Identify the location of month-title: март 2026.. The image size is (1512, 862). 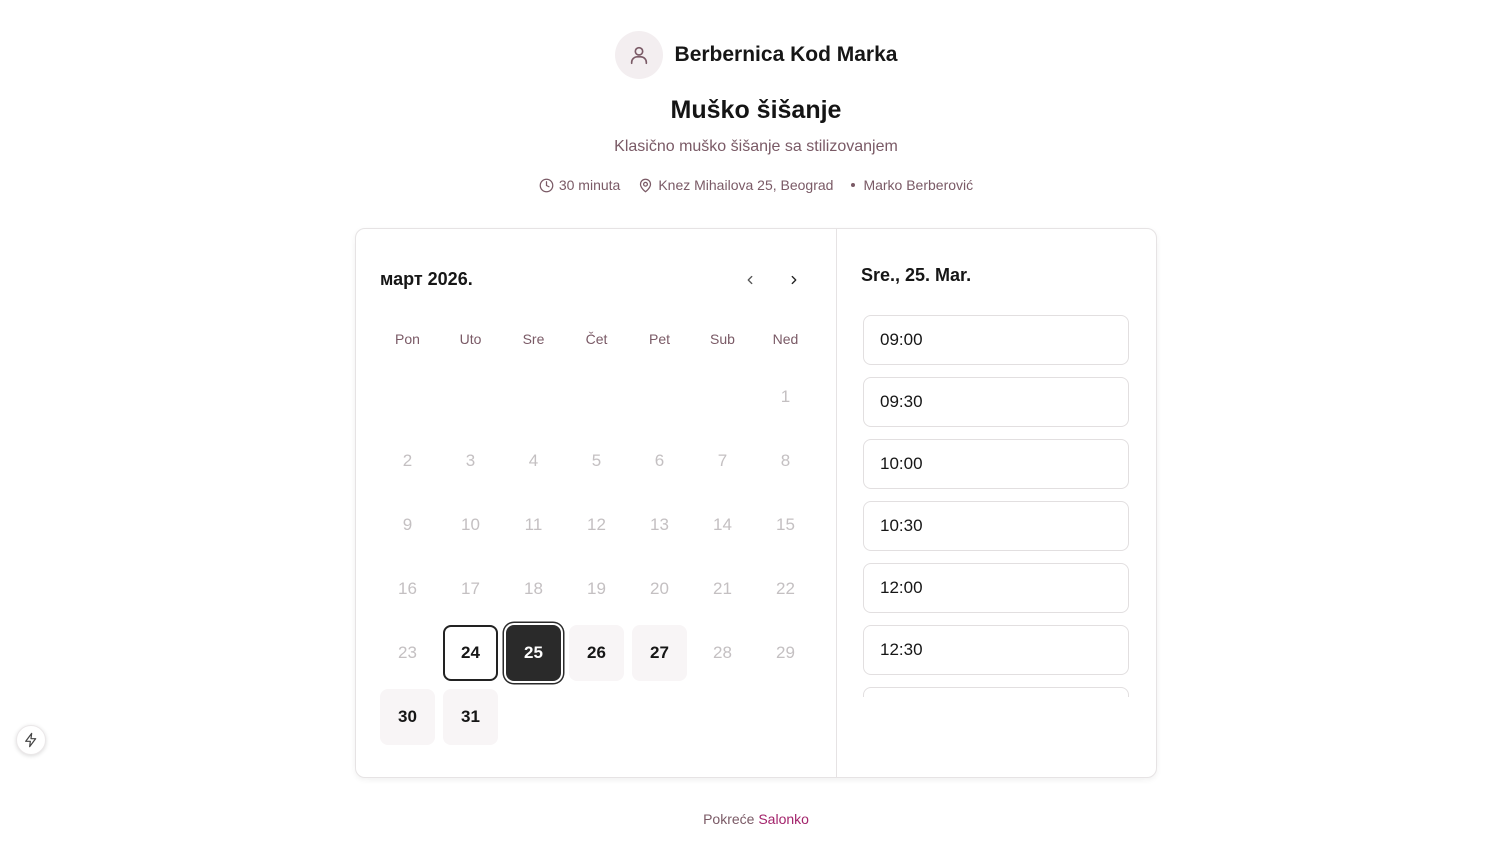
(426, 279).